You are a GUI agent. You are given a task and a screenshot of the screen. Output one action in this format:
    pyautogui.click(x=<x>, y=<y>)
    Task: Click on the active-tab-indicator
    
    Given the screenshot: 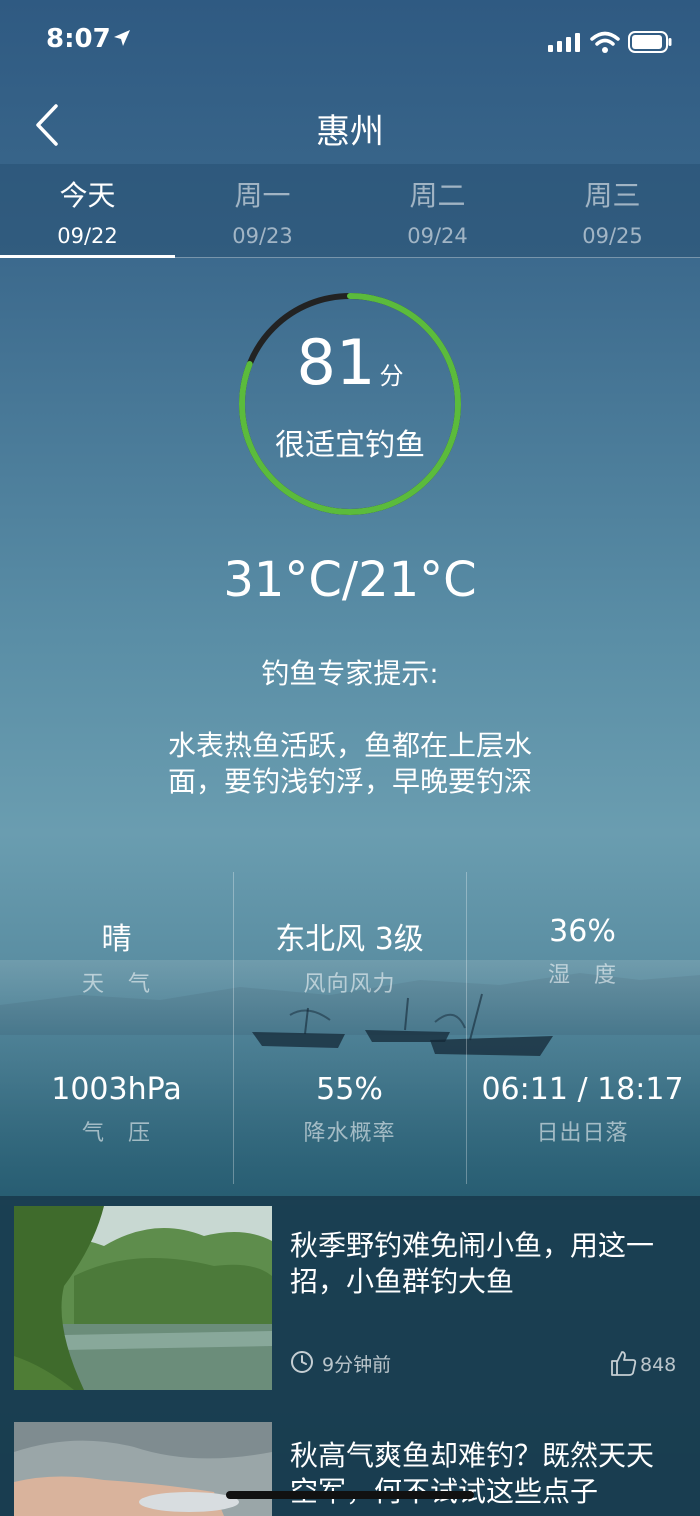 What is the action you would take?
    pyautogui.click(x=87, y=256)
    